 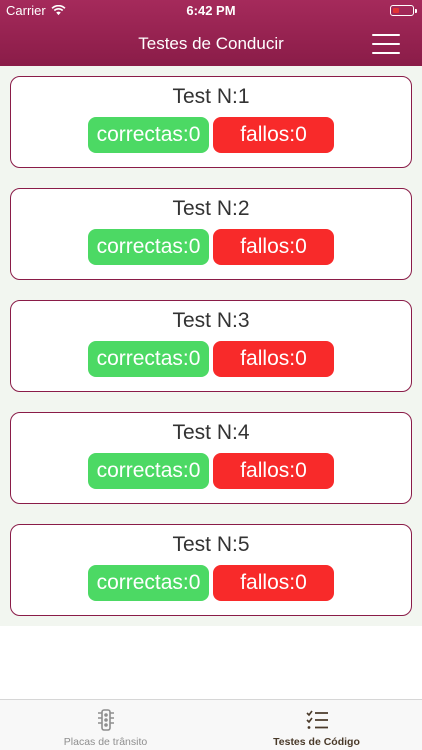 I want to click on test-card-2: Test N:2 correctas:0 fallos:0, so click(x=211, y=234).